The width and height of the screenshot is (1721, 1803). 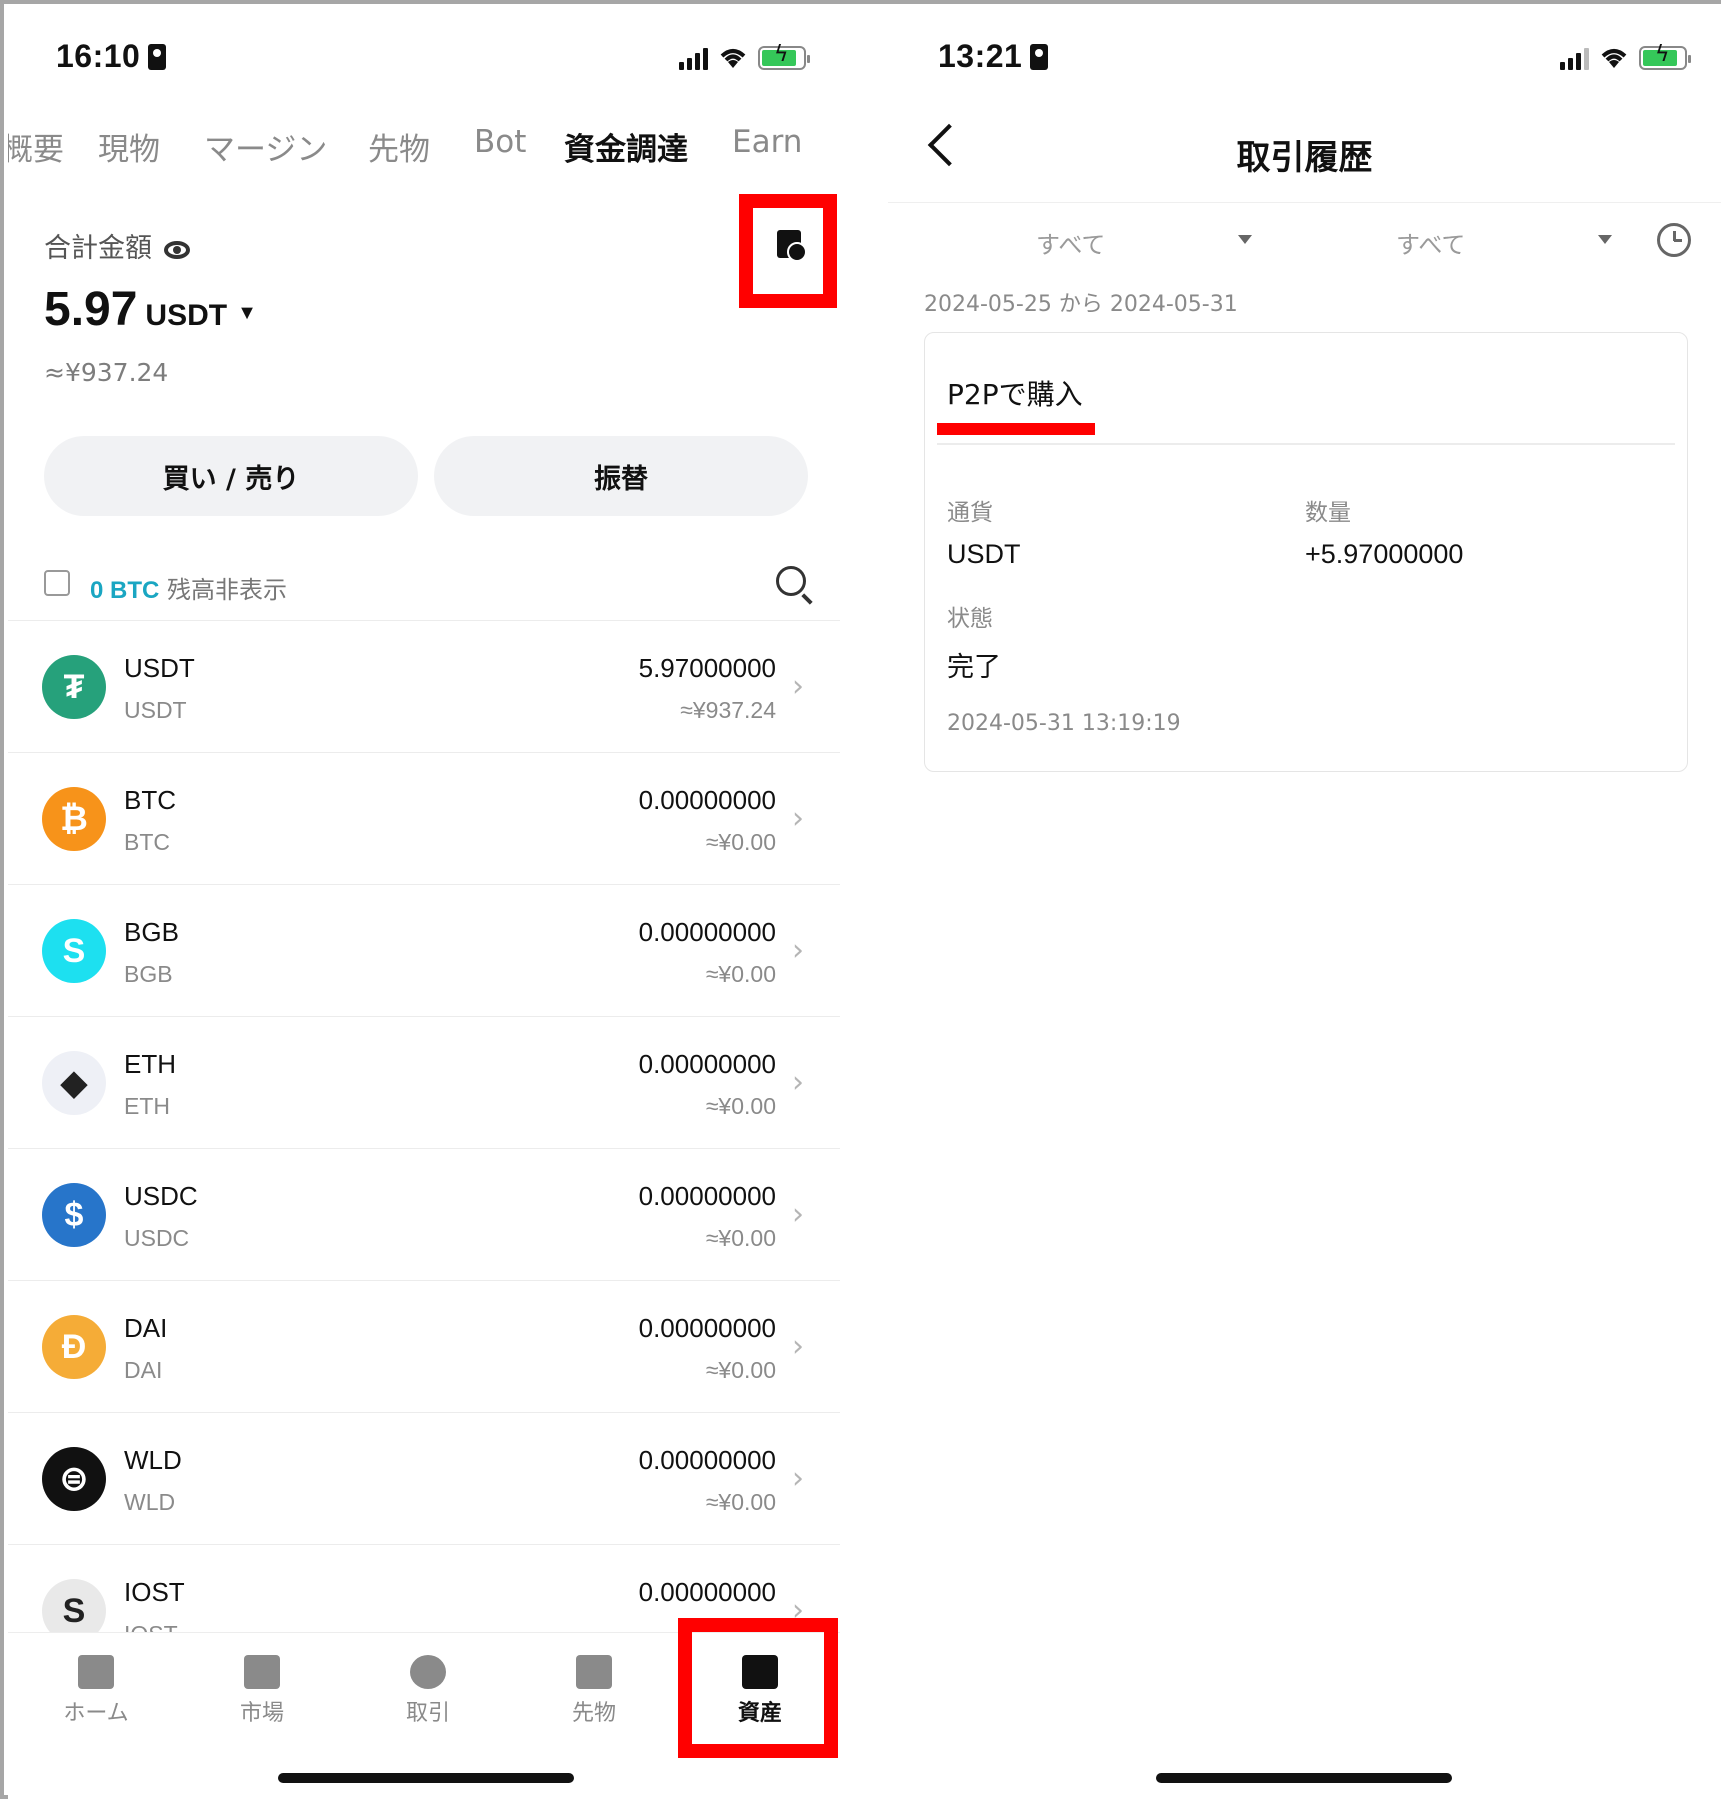 What do you see at coordinates (74, 1347) in the screenshot?
I see `coin-dai-icon: Đ` at bounding box center [74, 1347].